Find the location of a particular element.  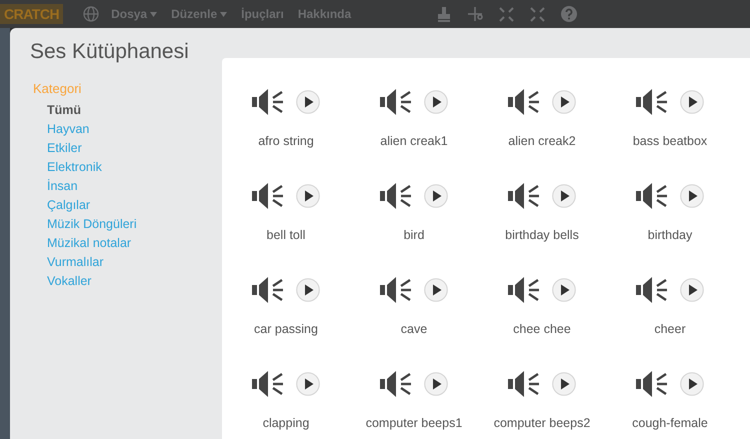

sound-name: afro string is located at coordinates (286, 141).